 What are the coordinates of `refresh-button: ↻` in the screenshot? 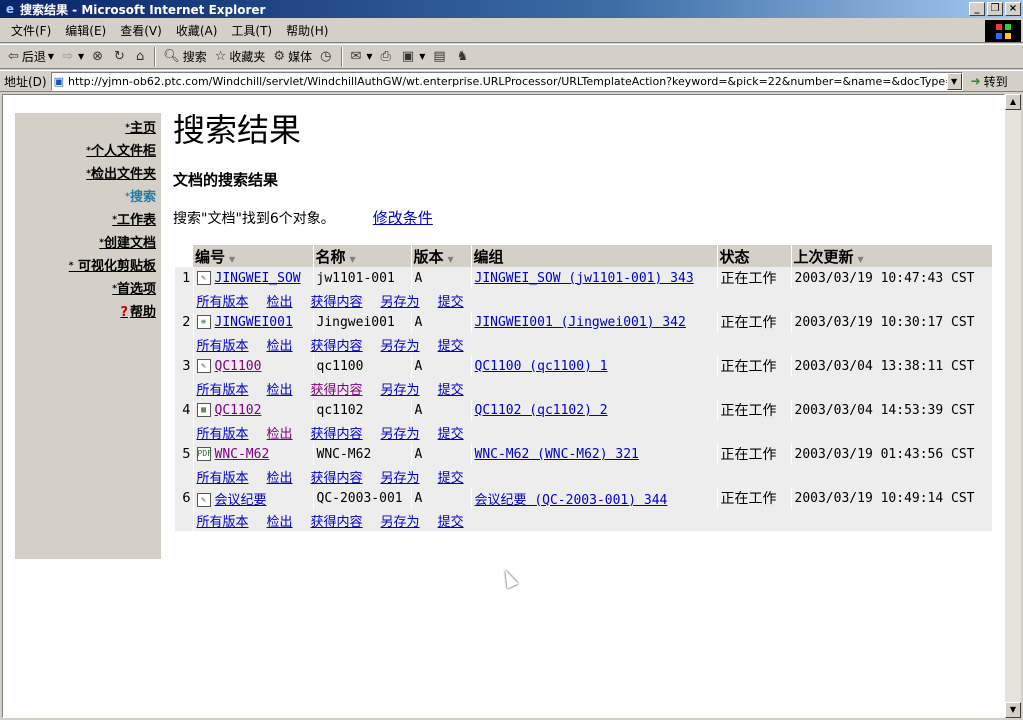 It's located at (121, 57).